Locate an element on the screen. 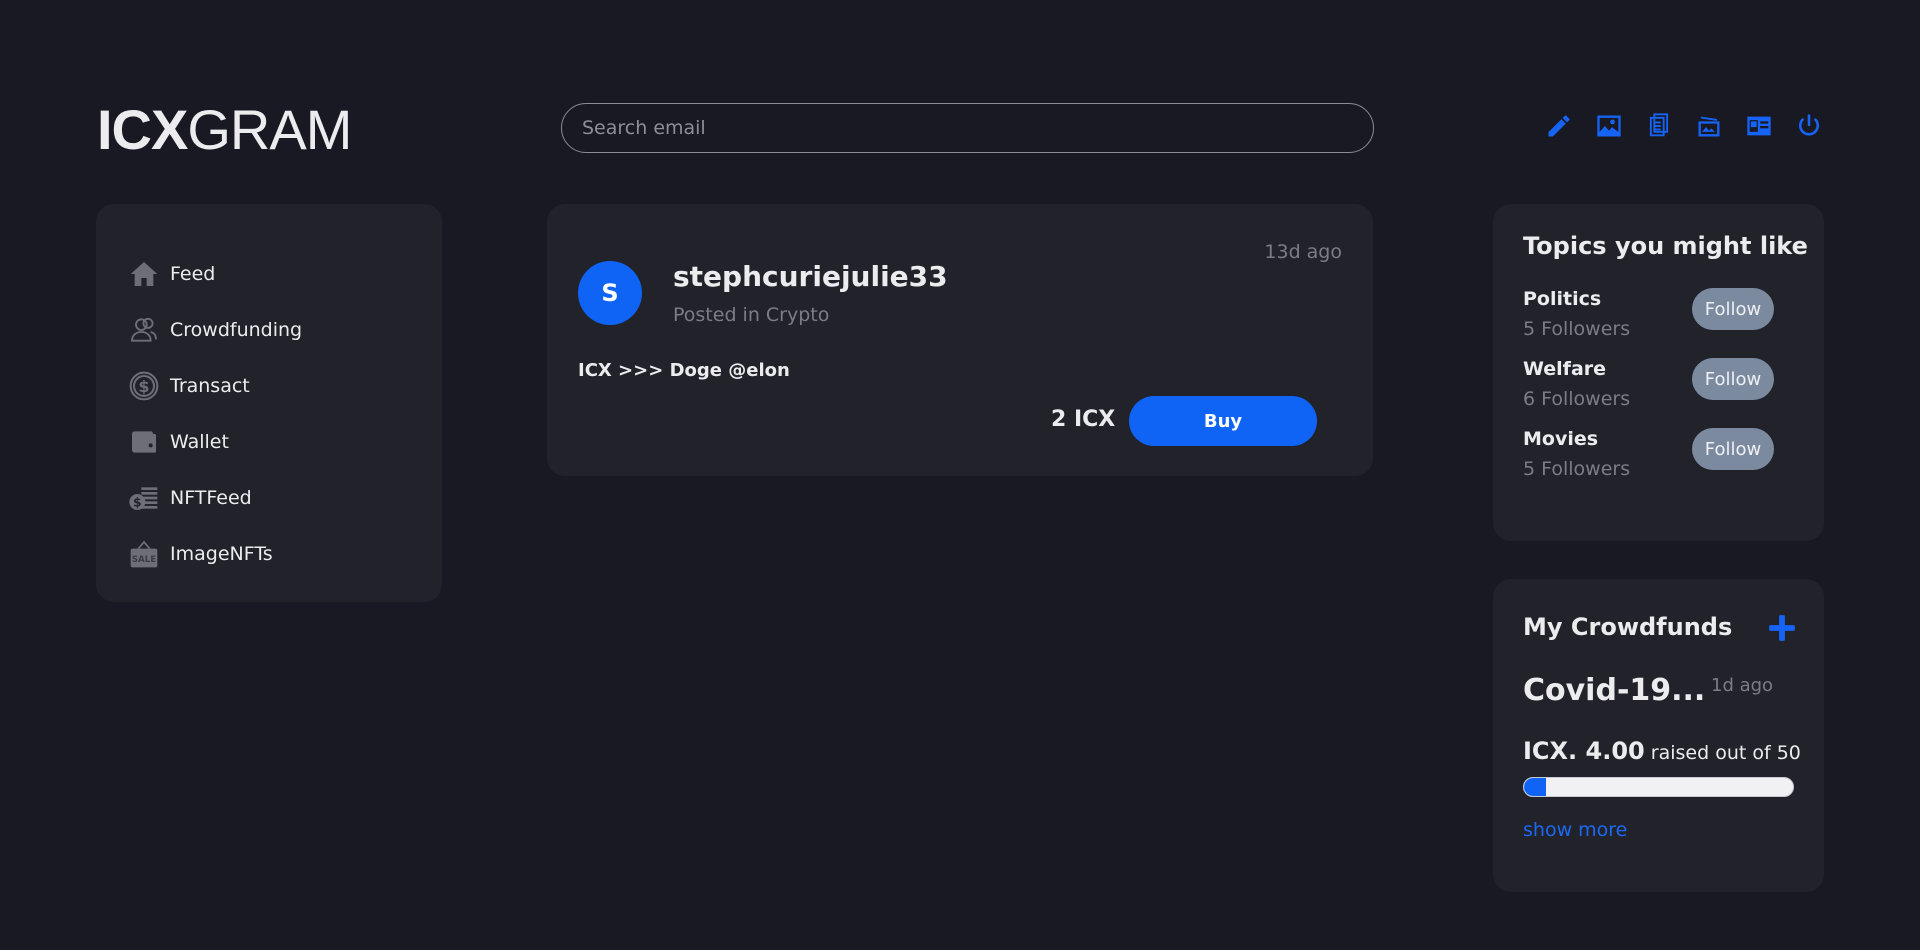 This screenshot has height=950, width=1920. sidebar-item-label: Wallet is located at coordinates (199, 442).